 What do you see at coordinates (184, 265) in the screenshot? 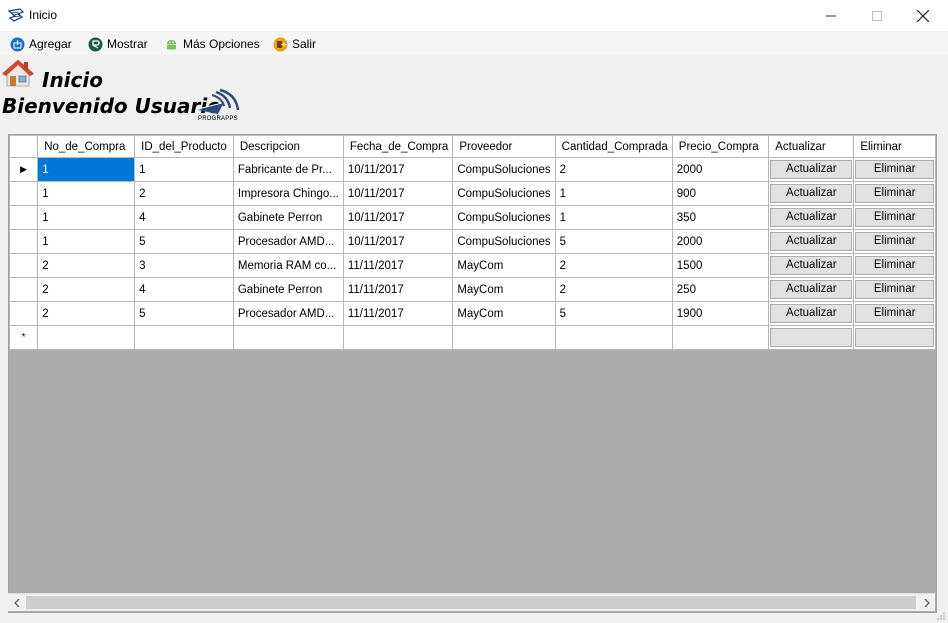
I see `grid-cell: 3` at bounding box center [184, 265].